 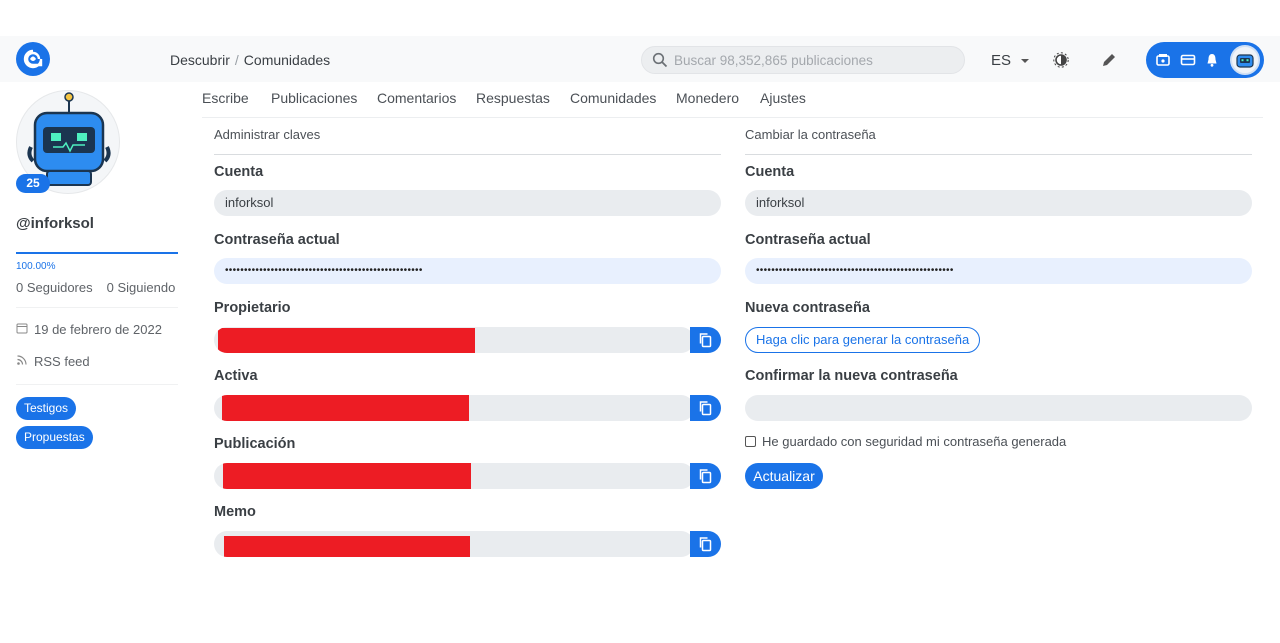 I want to click on posting-key-field, so click(x=454, y=476).